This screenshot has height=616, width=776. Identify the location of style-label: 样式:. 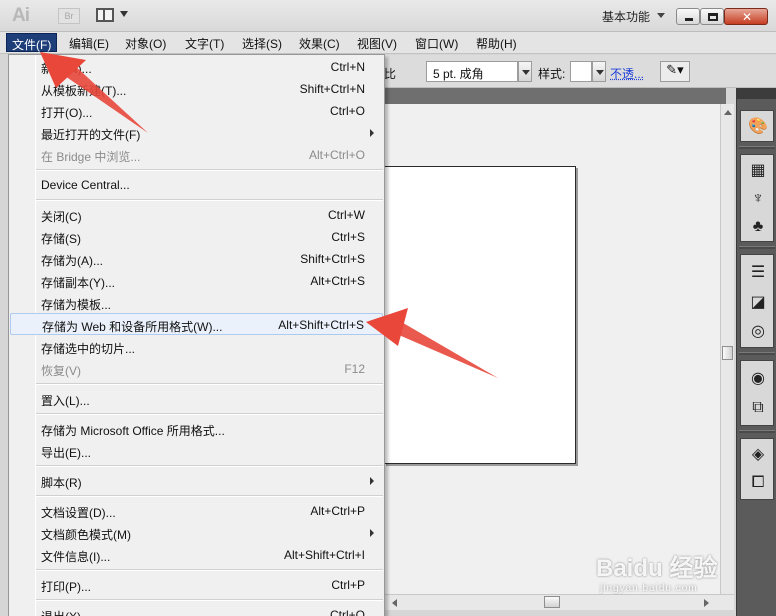
(552, 74).